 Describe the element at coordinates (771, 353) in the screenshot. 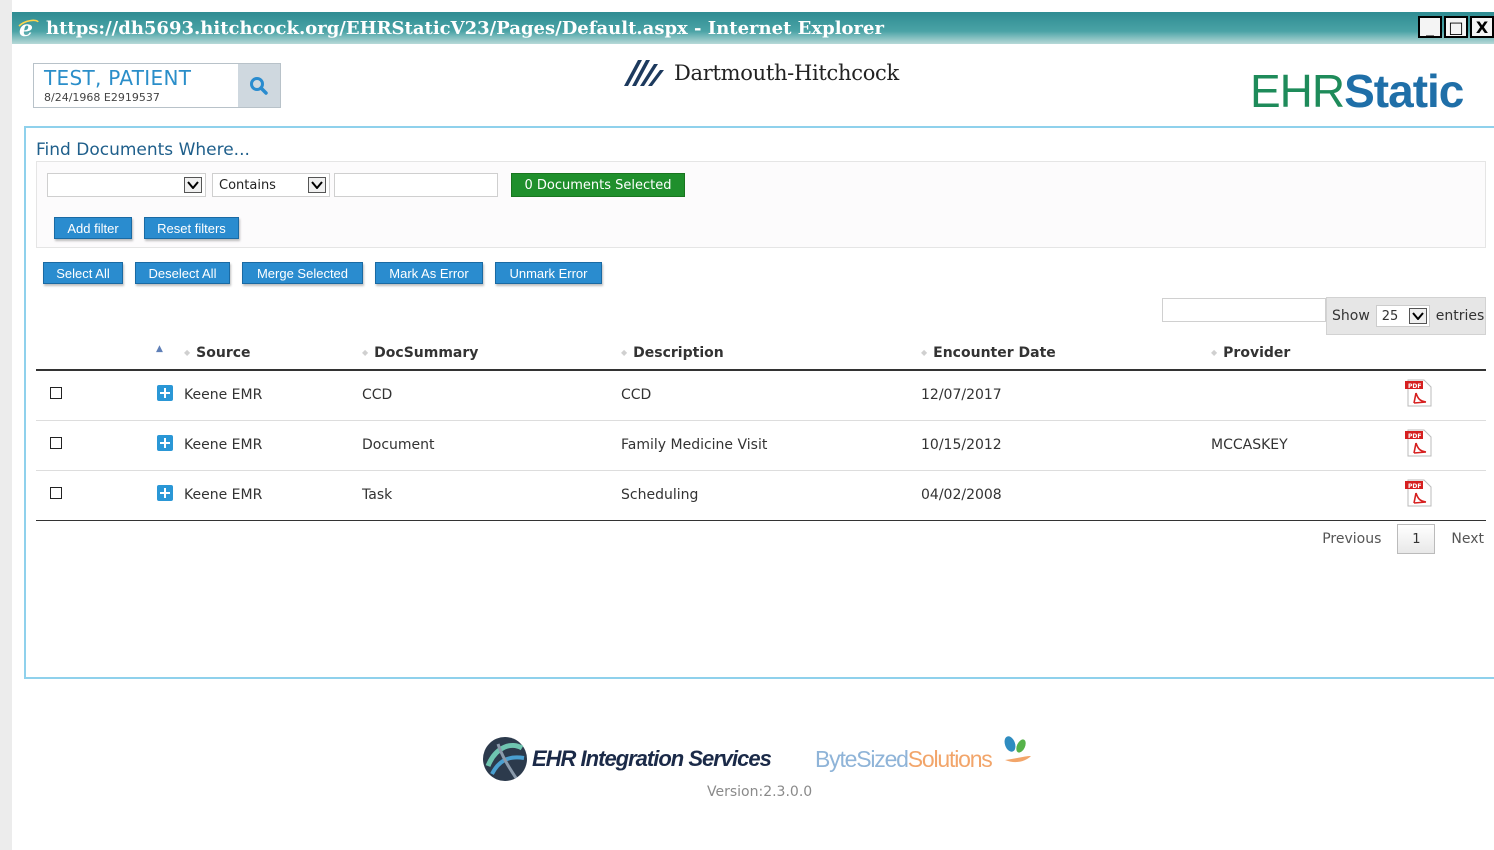

I see `column-header-description: ◆ Description` at that location.